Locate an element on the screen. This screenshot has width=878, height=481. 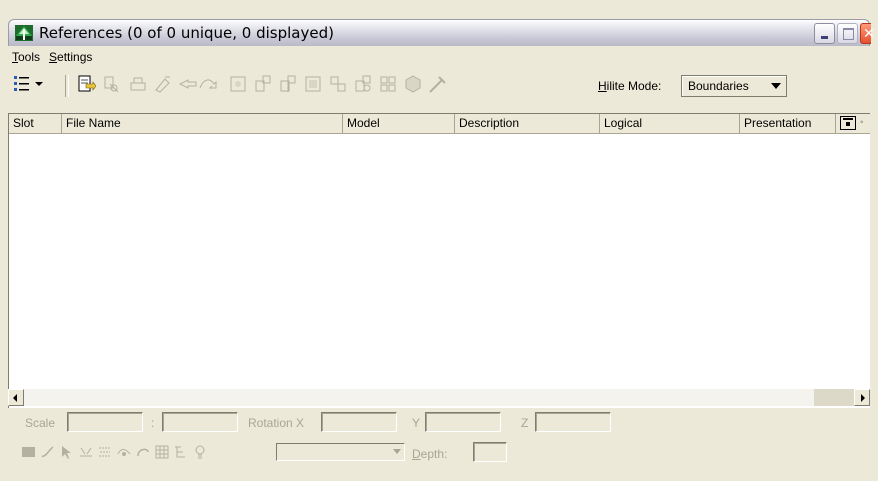
ignore-attachment-icon is located at coordinates (143, 452).